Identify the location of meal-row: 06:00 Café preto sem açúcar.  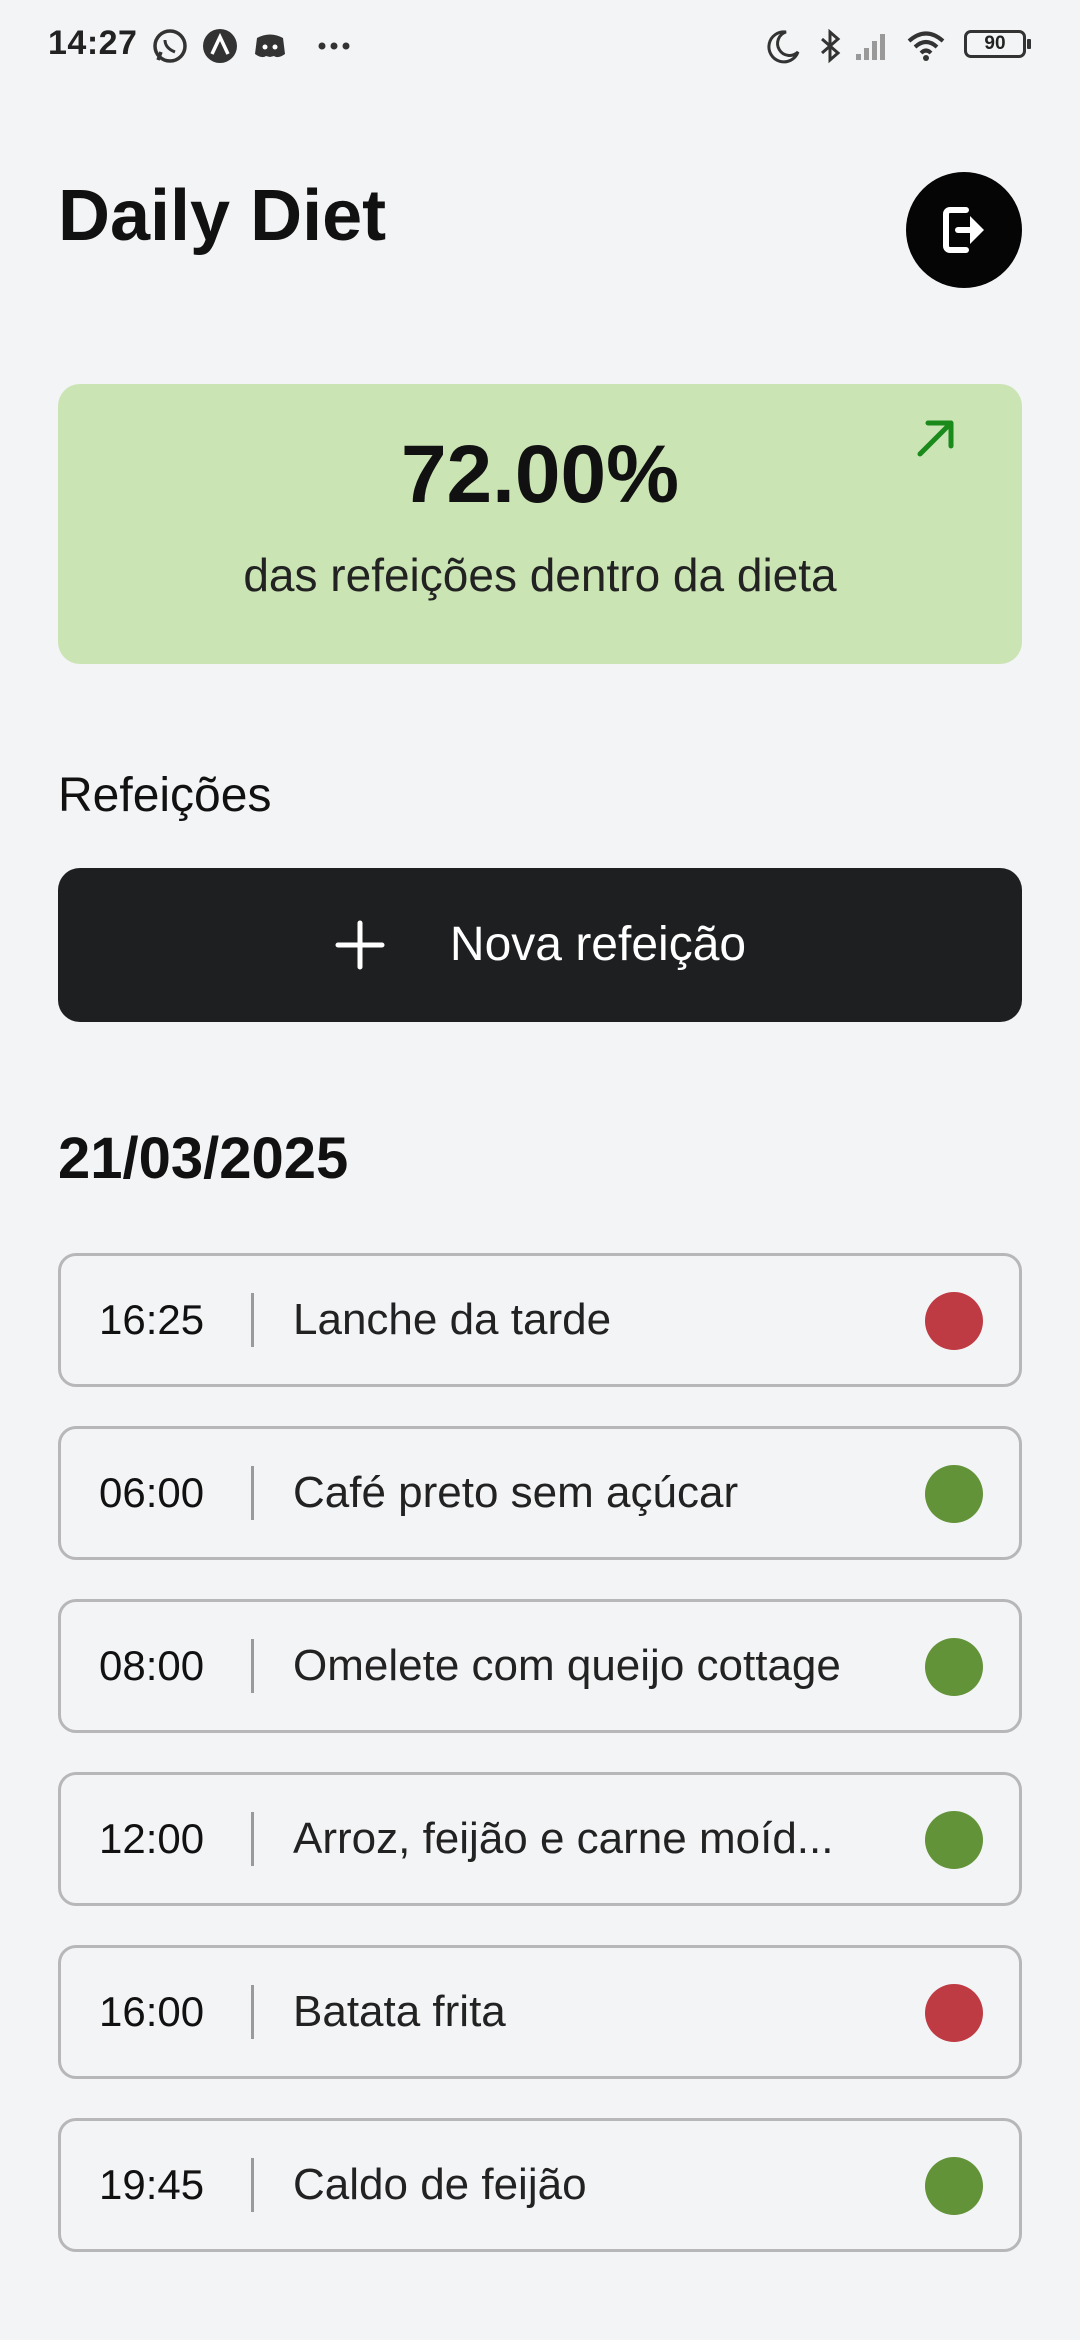
(540, 1493).